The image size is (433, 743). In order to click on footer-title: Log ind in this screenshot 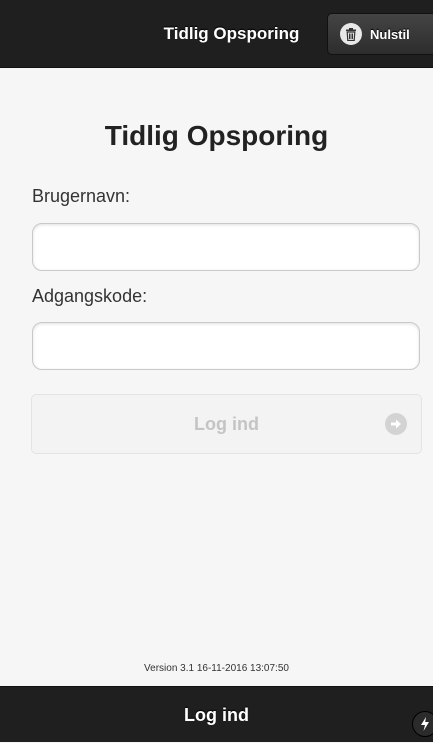, I will do `click(216, 715)`.